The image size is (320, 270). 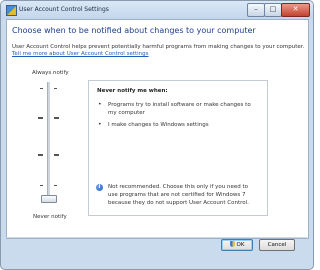 What do you see at coordinates (50, 217) in the screenshot?
I see `slider-bottom-label: Never notify` at bounding box center [50, 217].